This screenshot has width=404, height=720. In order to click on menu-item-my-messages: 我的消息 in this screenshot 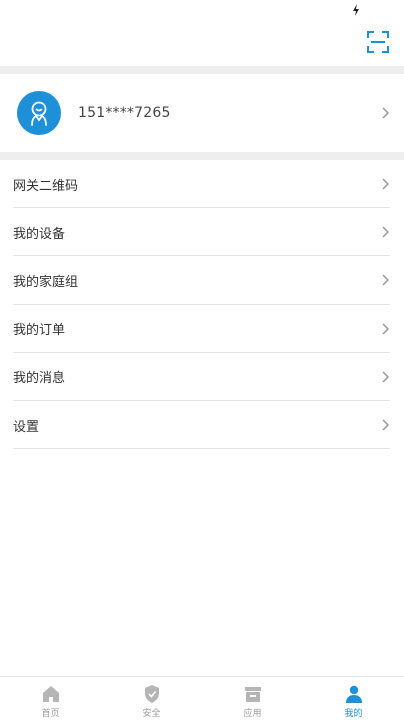, I will do `click(202, 377)`.